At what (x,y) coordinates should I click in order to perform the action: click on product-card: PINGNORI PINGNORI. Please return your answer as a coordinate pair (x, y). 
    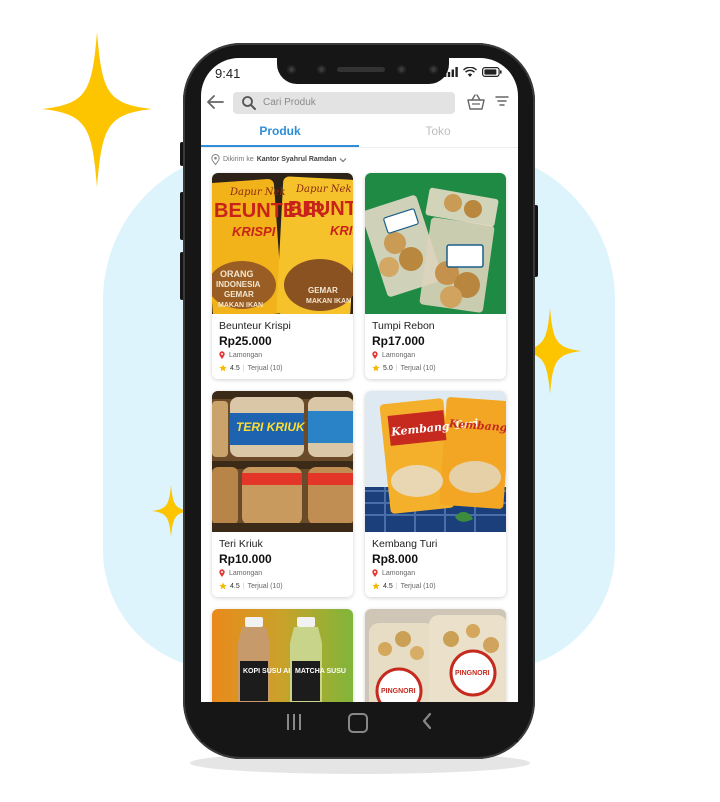
    Looking at the image, I should click on (435, 655).